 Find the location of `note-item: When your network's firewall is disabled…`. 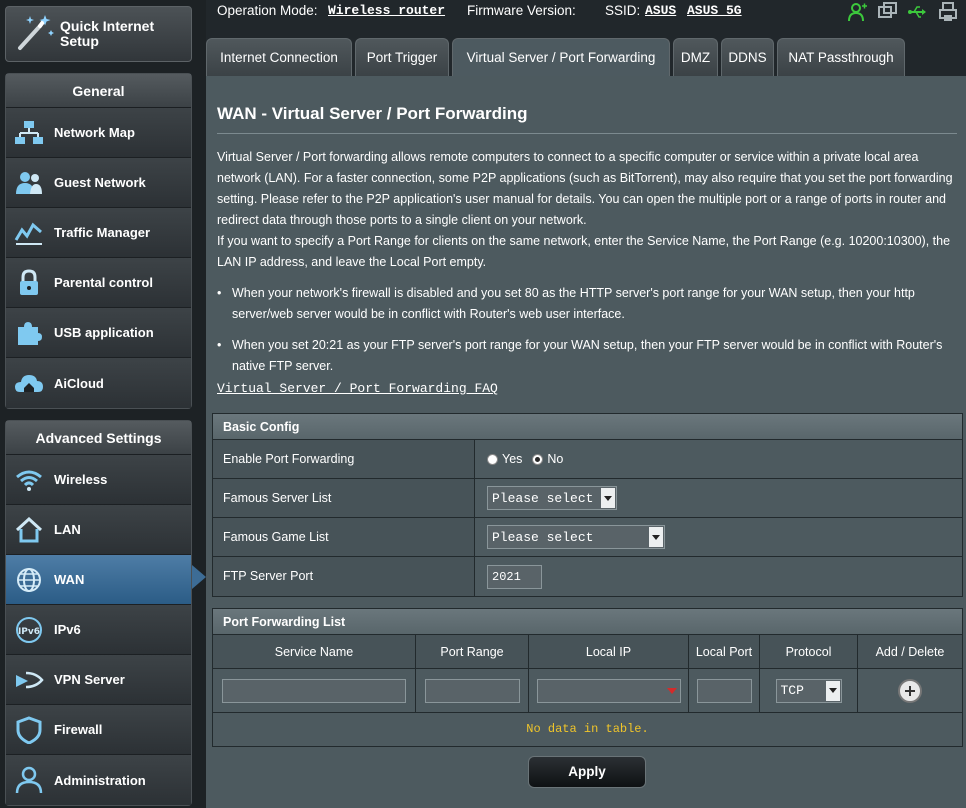

note-item: When your network's firewall is disabled… is located at coordinates (589, 304).